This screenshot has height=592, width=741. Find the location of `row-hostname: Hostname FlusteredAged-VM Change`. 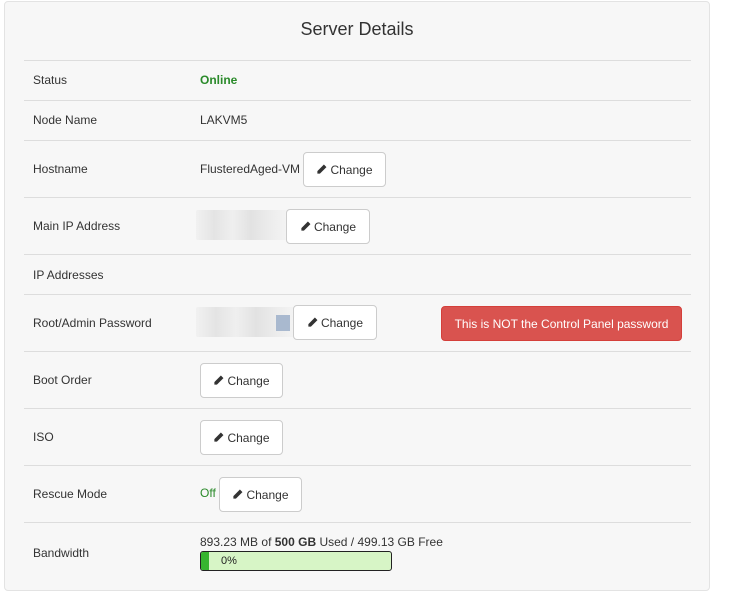

row-hostname: Hostname FlusteredAged-VM Change is located at coordinates (357, 168).